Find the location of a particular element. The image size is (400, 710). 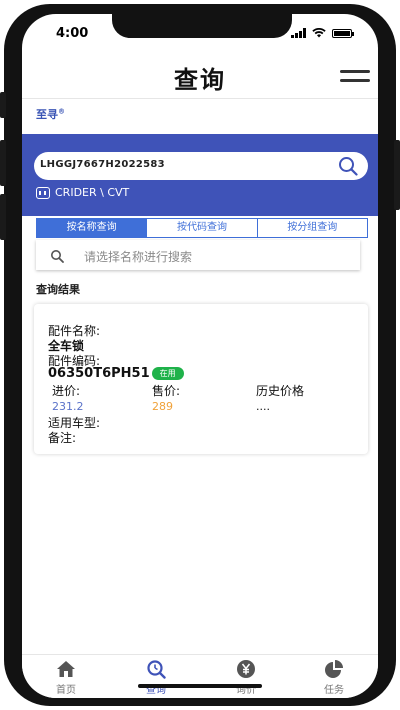

pie-chart-icon is located at coordinates (334, 669).